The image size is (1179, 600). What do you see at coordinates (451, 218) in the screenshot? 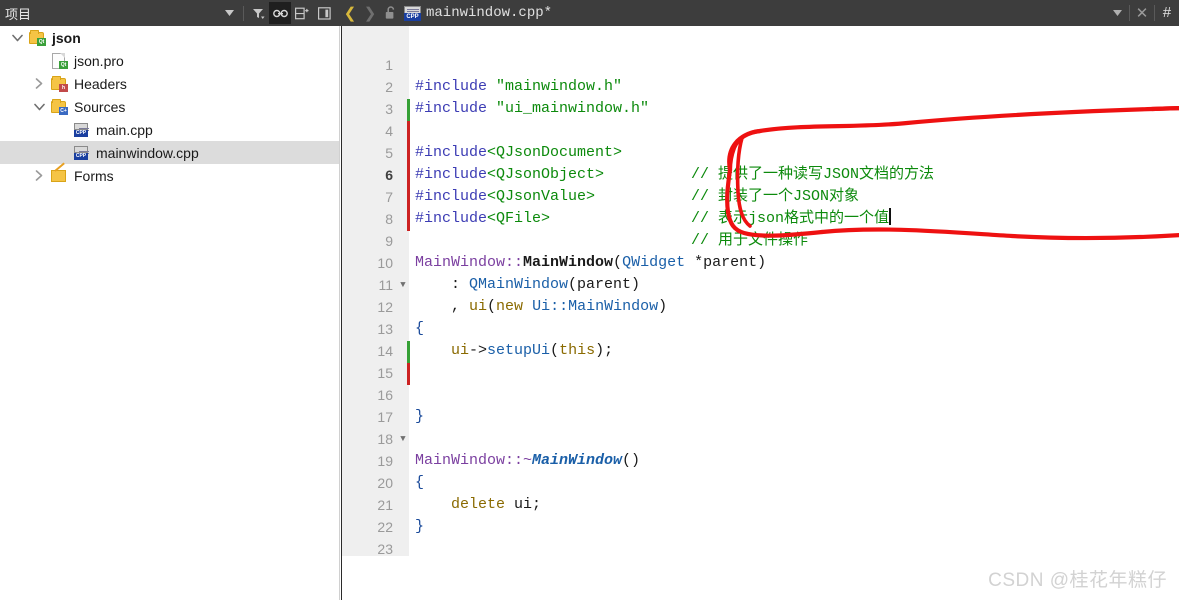
I see `line7-include-keyword: #include` at bounding box center [451, 218].